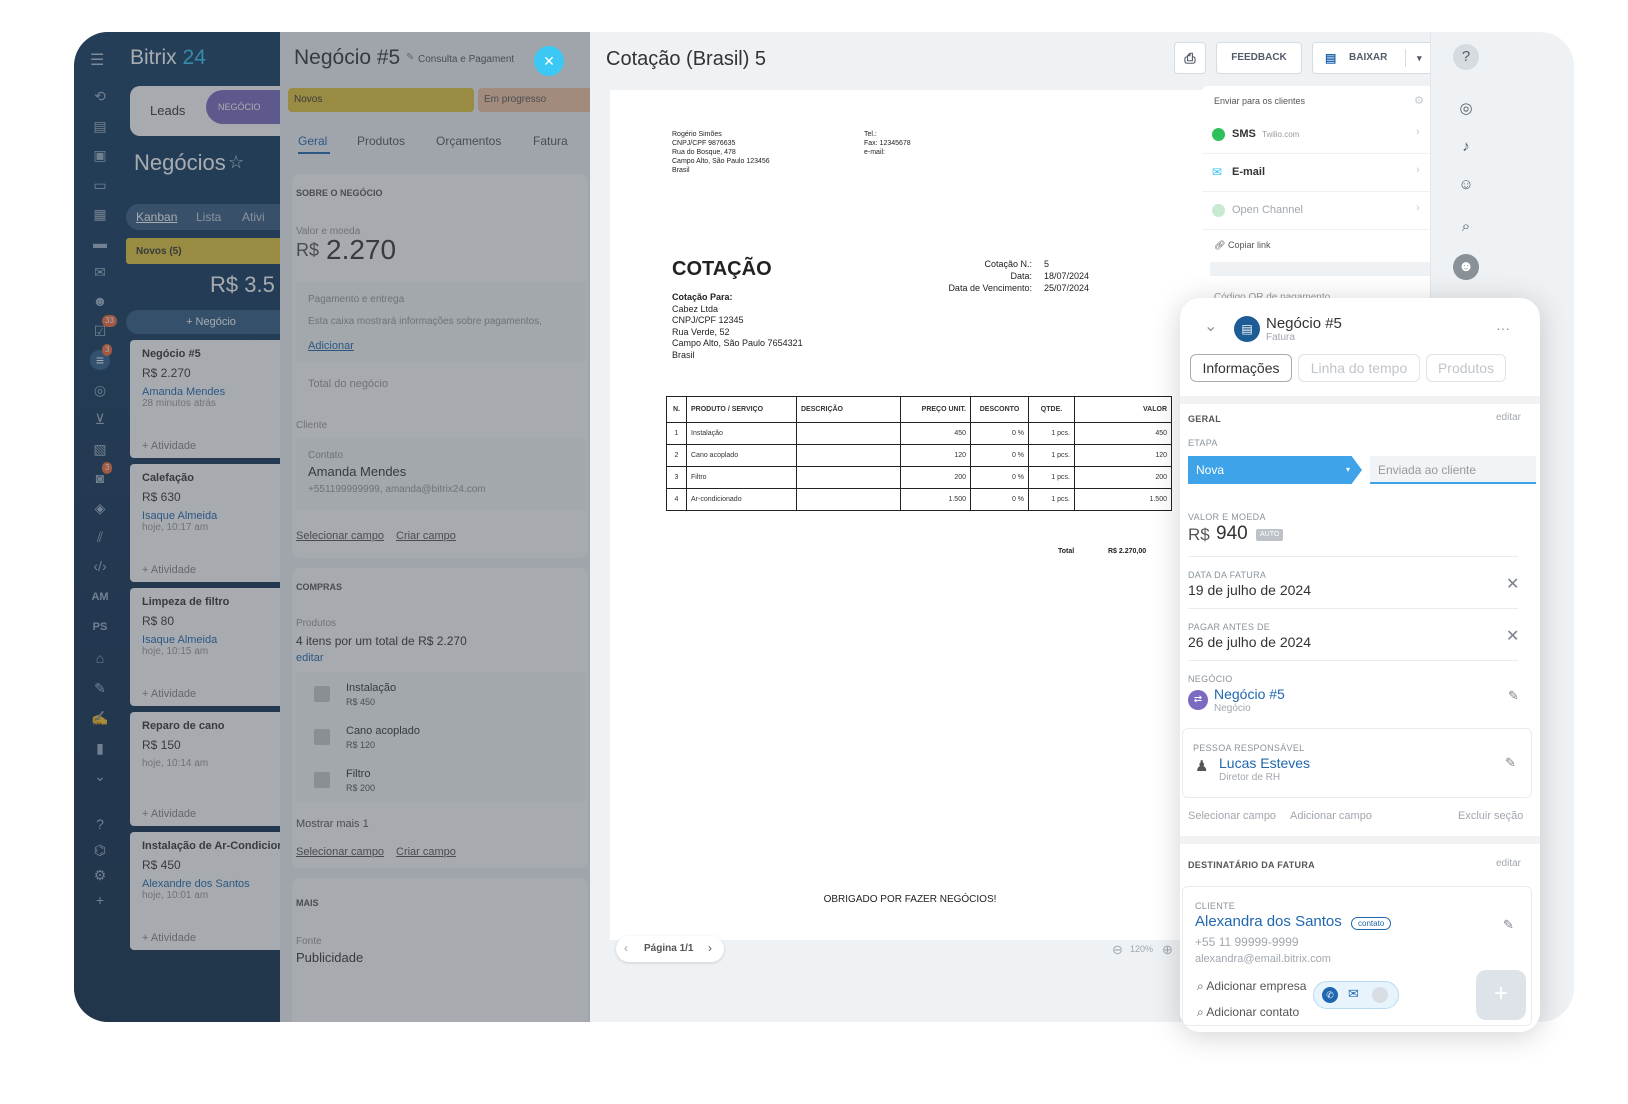  I want to click on sms-label: SMS, so click(1244, 134).